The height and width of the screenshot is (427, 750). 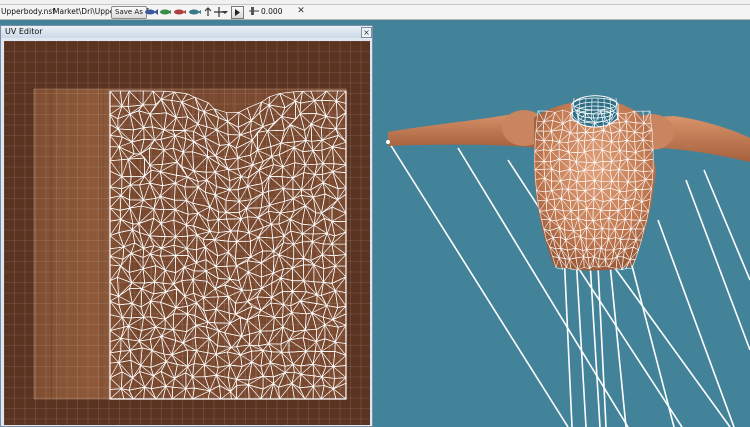 What do you see at coordinates (194, 12) in the screenshot?
I see `fish-icon-teal` at bounding box center [194, 12].